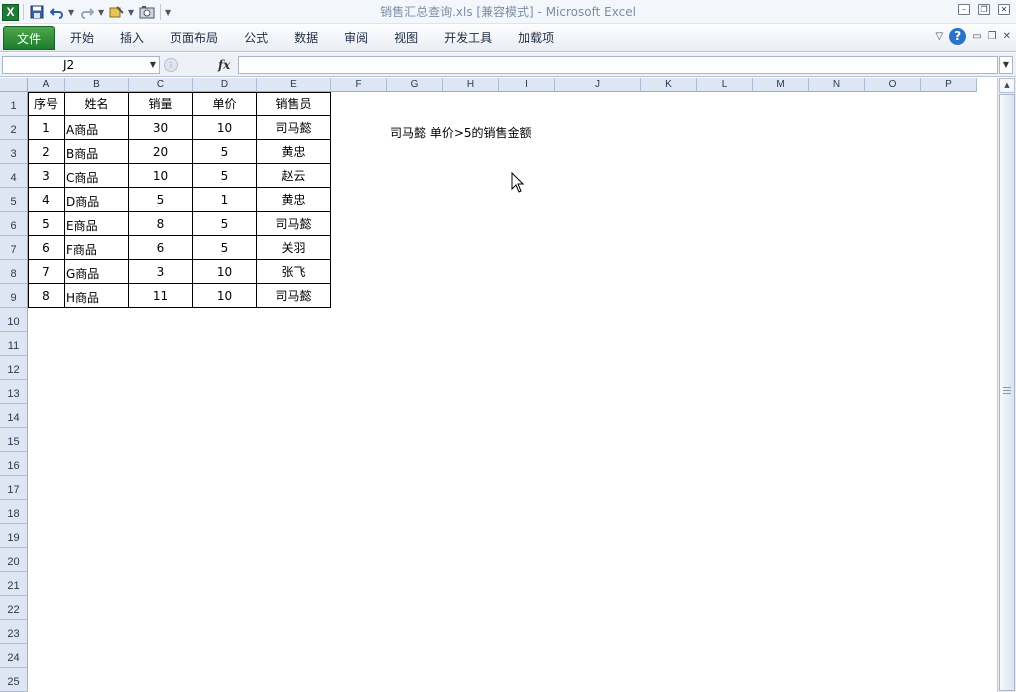 This screenshot has width=1016, height=692. What do you see at coordinates (132, 38) in the screenshot?
I see `tab-insert: 插入` at bounding box center [132, 38].